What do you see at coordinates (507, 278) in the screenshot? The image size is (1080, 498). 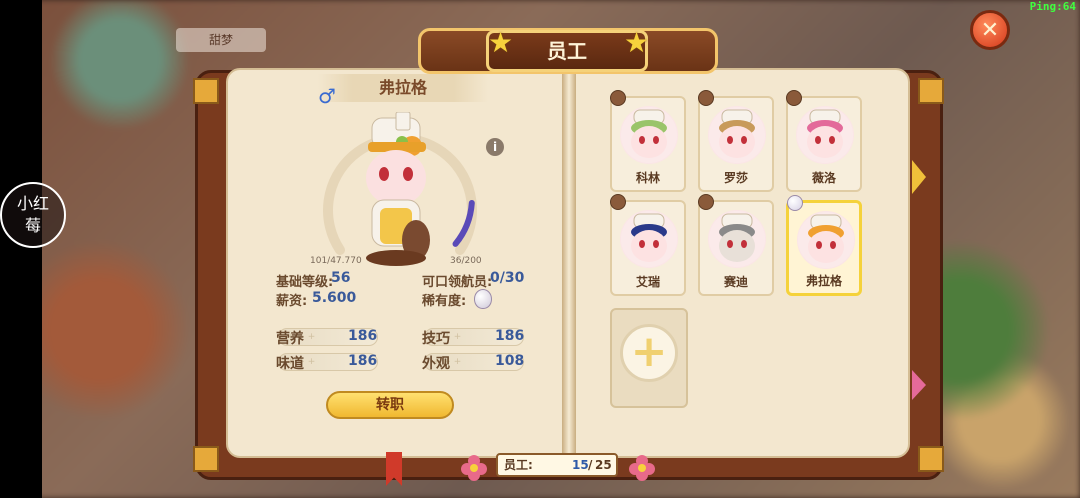 I see `recruitable-value: 0/30` at bounding box center [507, 278].